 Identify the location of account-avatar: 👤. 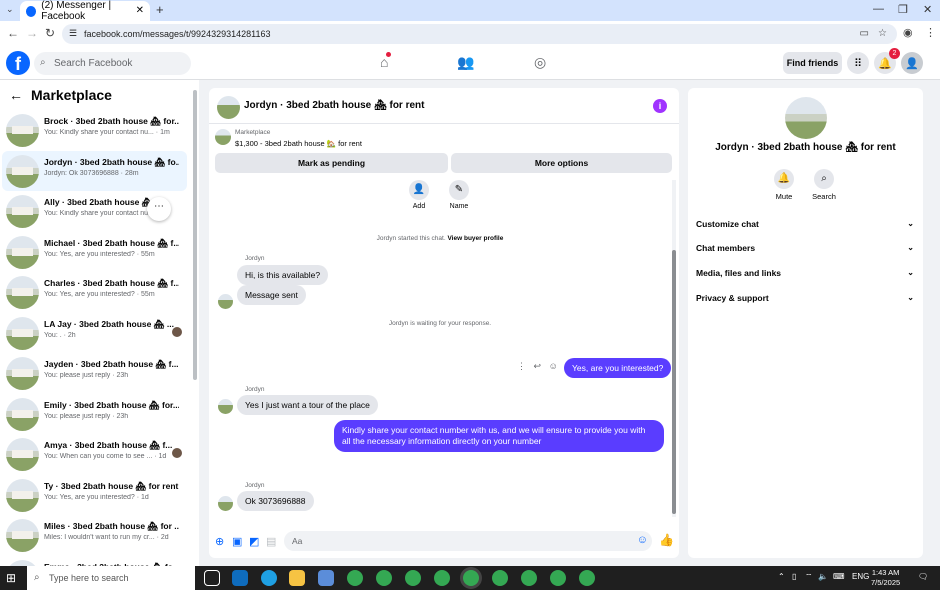
(912, 63).